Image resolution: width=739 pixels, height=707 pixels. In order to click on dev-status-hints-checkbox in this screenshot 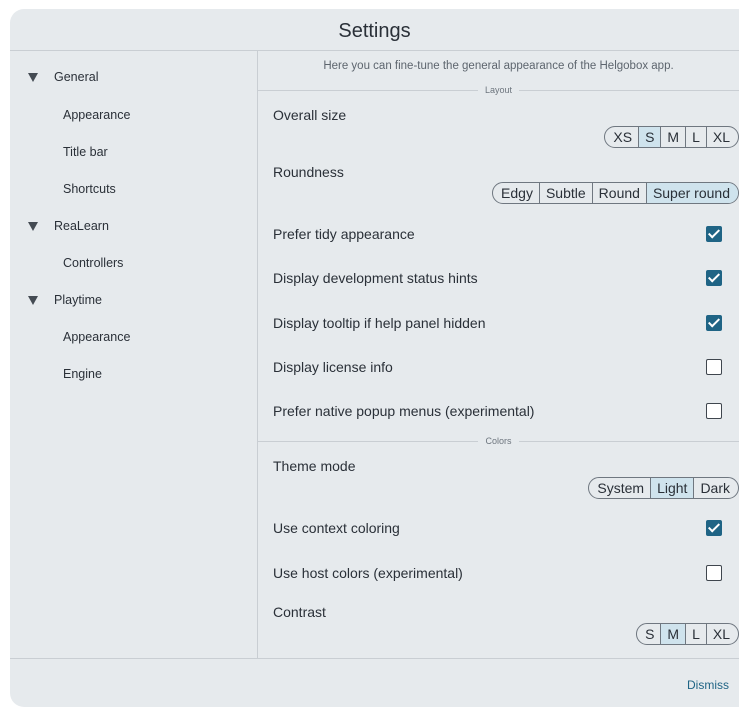, I will do `click(714, 278)`.